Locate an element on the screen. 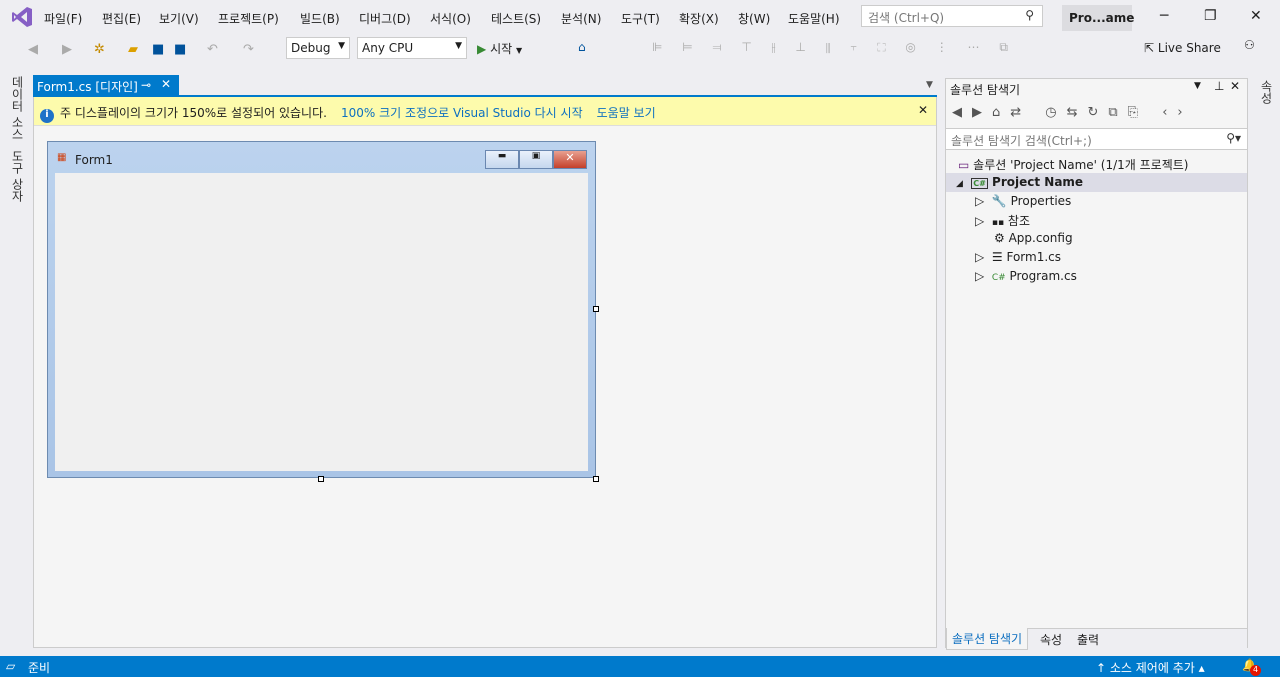 The image size is (1280, 677). tree-item-form1: ▷ ☰ Form1.cs is located at coordinates (1096, 257).